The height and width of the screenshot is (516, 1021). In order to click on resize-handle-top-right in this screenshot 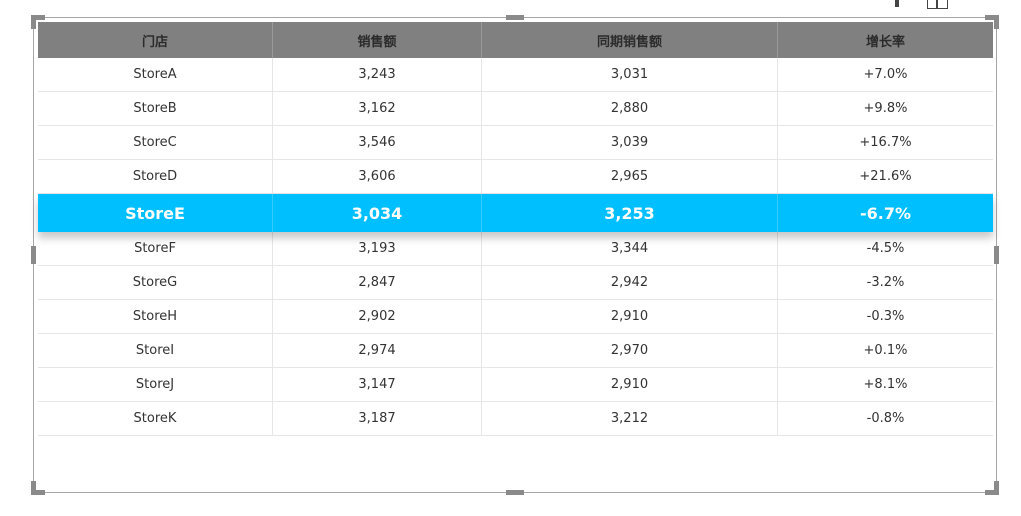, I will do `click(996, 22)`.